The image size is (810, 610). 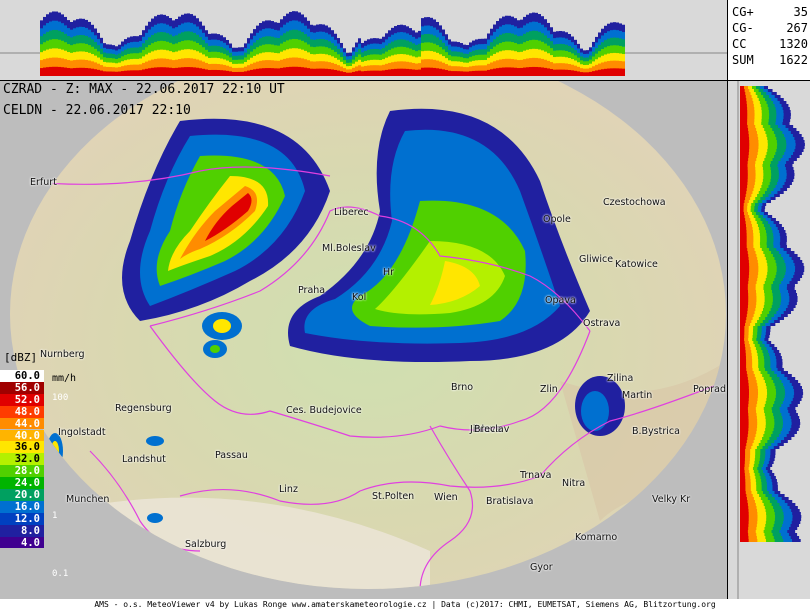 I want to click on city-label: Regensburg, so click(x=143, y=408).